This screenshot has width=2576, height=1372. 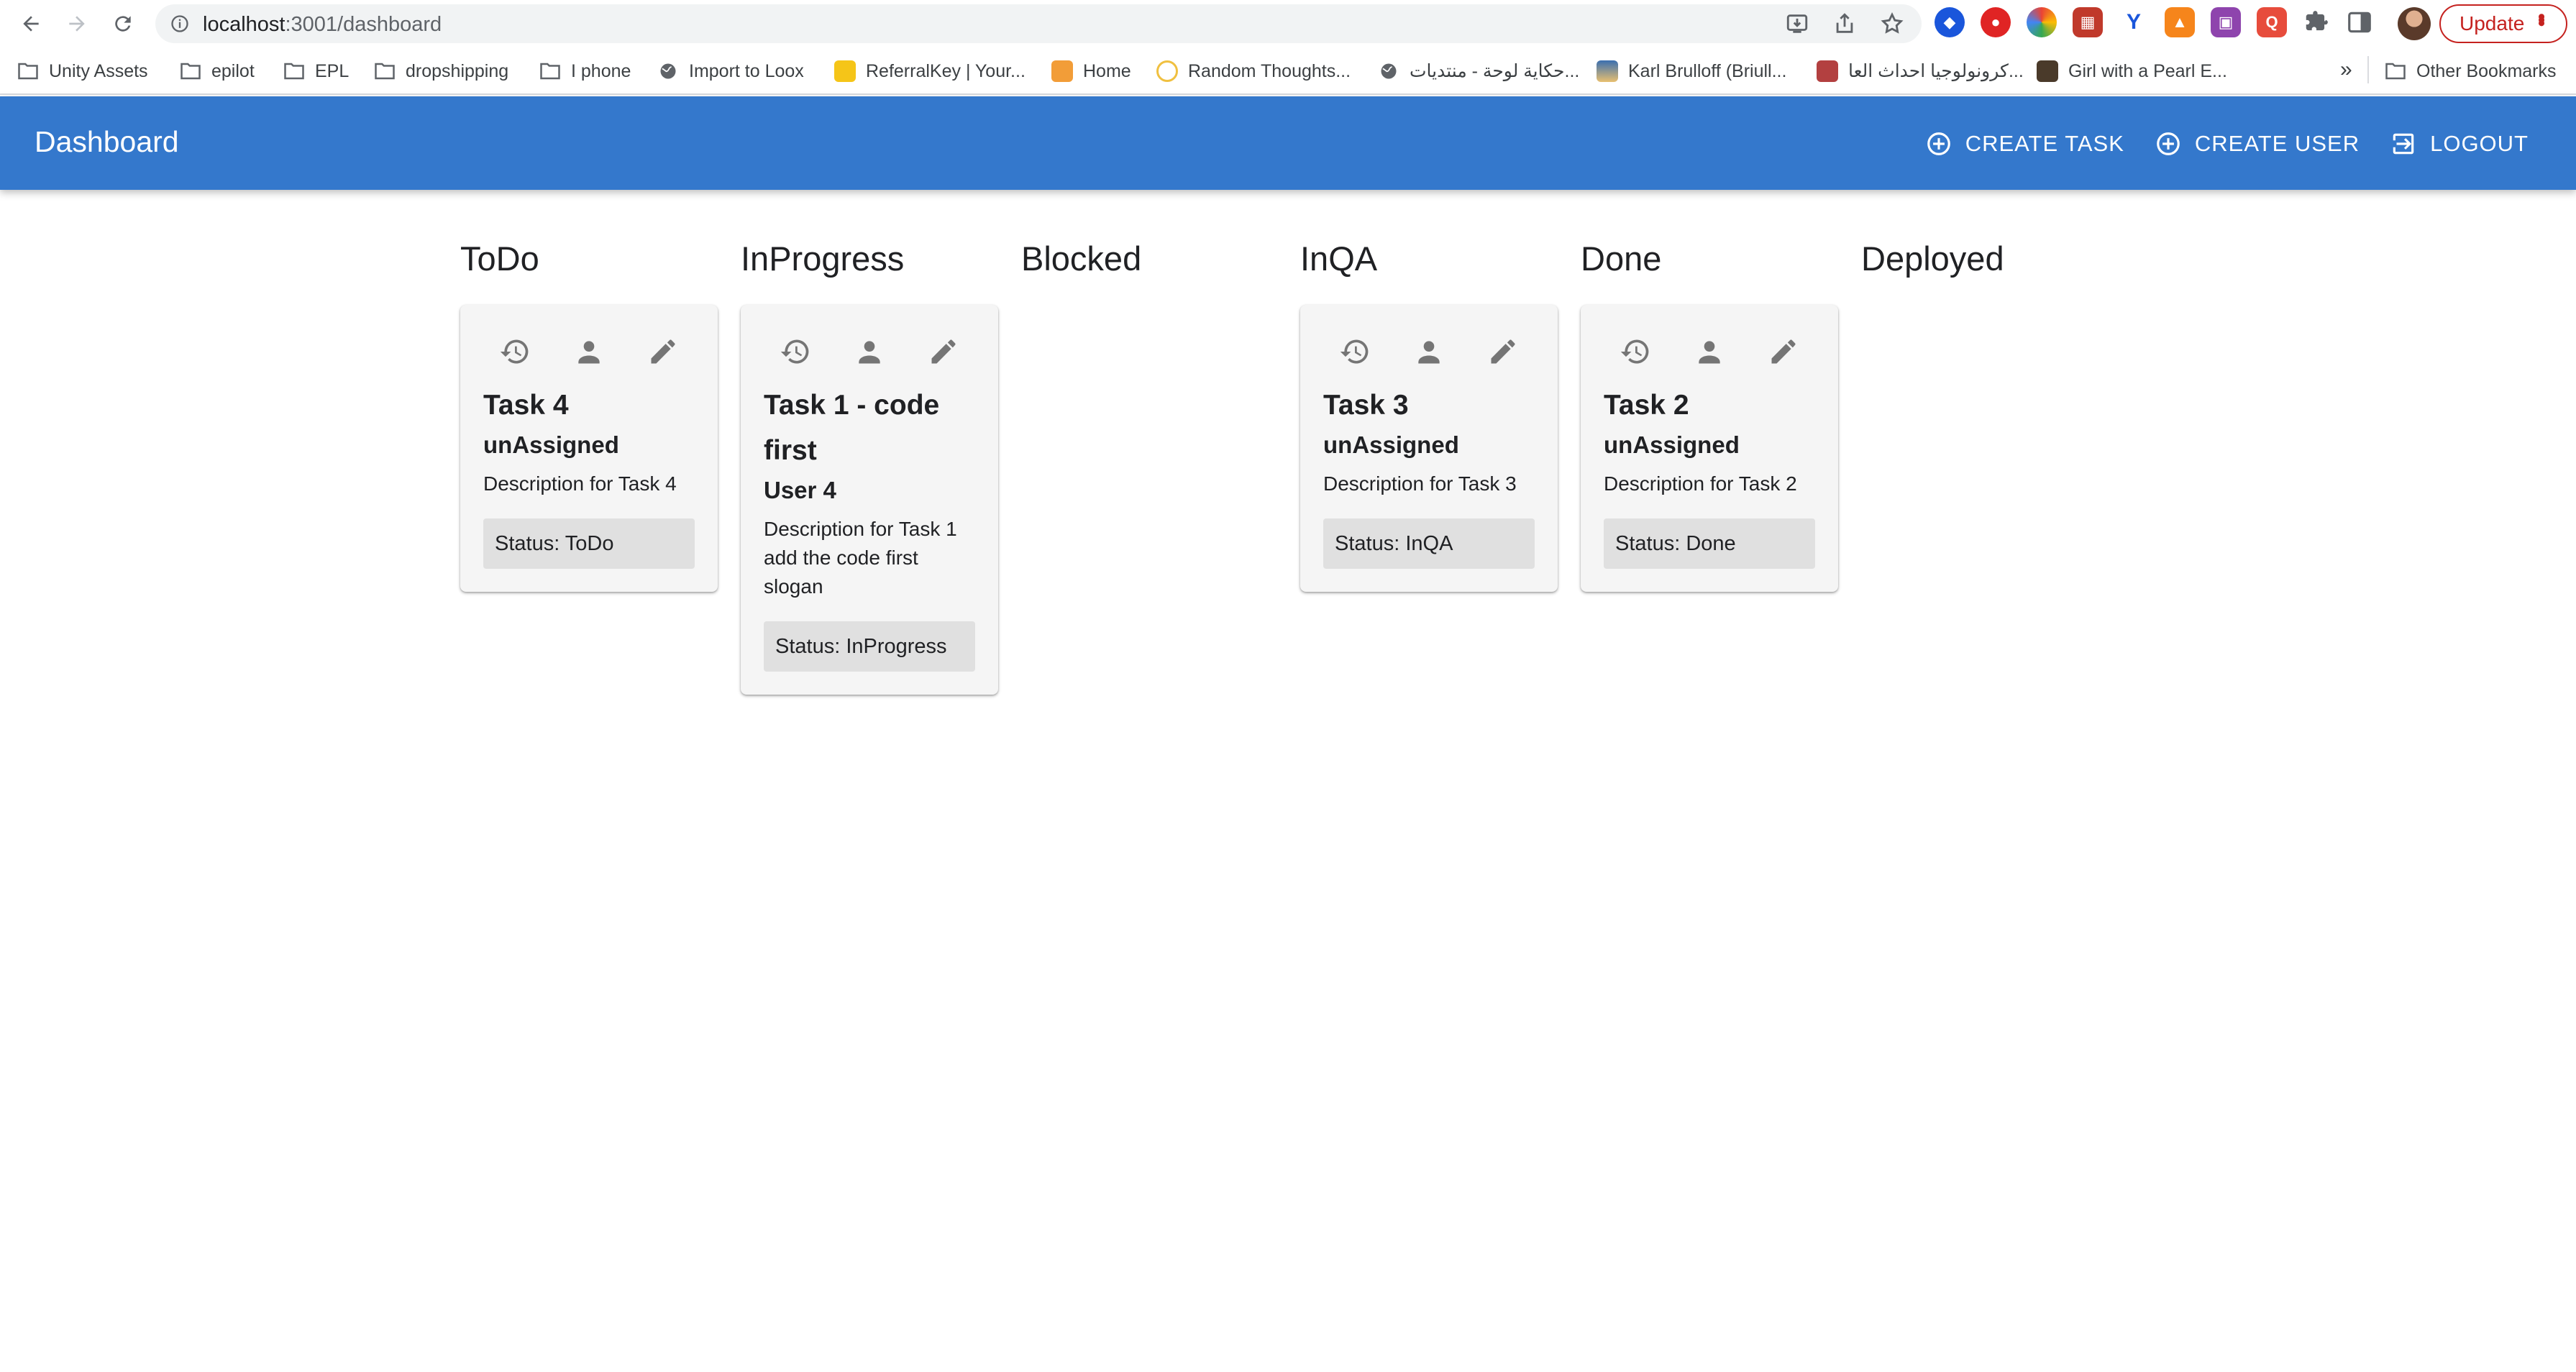 What do you see at coordinates (441, 71) in the screenshot?
I see `bookmark-item: dropshipping` at bounding box center [441, 71].